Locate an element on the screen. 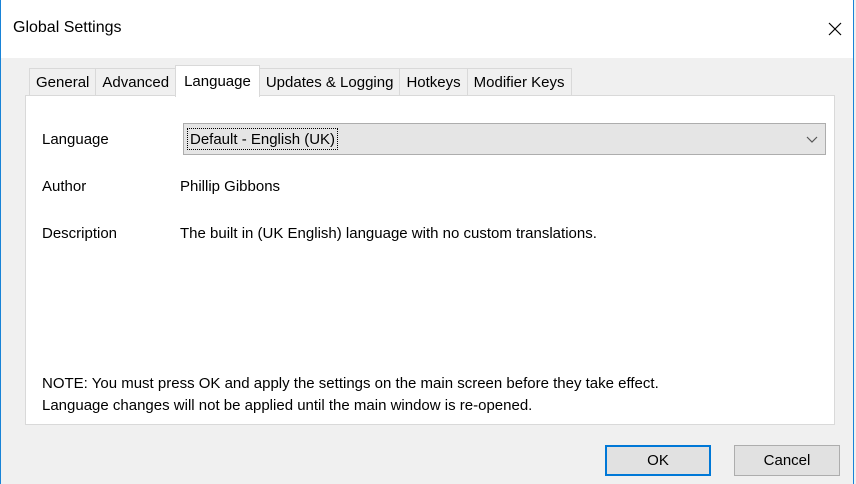 The width and height of the screenshot is (856, 484). cancel-button: Cancel is located at coordinates (787, 460).